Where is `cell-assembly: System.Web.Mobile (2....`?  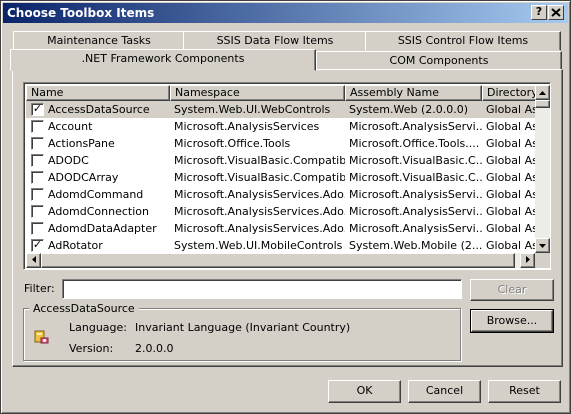 cell-assembly: System.Web.Mobile (2.... is located at coordinates (415, 245).